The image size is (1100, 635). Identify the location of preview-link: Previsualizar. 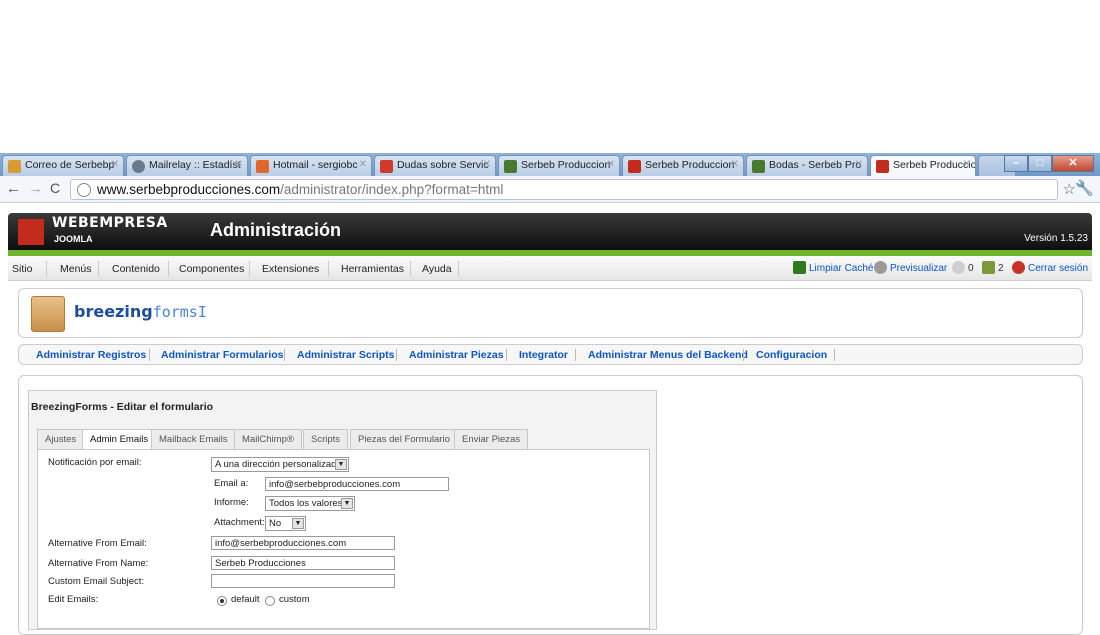
(918, 268).